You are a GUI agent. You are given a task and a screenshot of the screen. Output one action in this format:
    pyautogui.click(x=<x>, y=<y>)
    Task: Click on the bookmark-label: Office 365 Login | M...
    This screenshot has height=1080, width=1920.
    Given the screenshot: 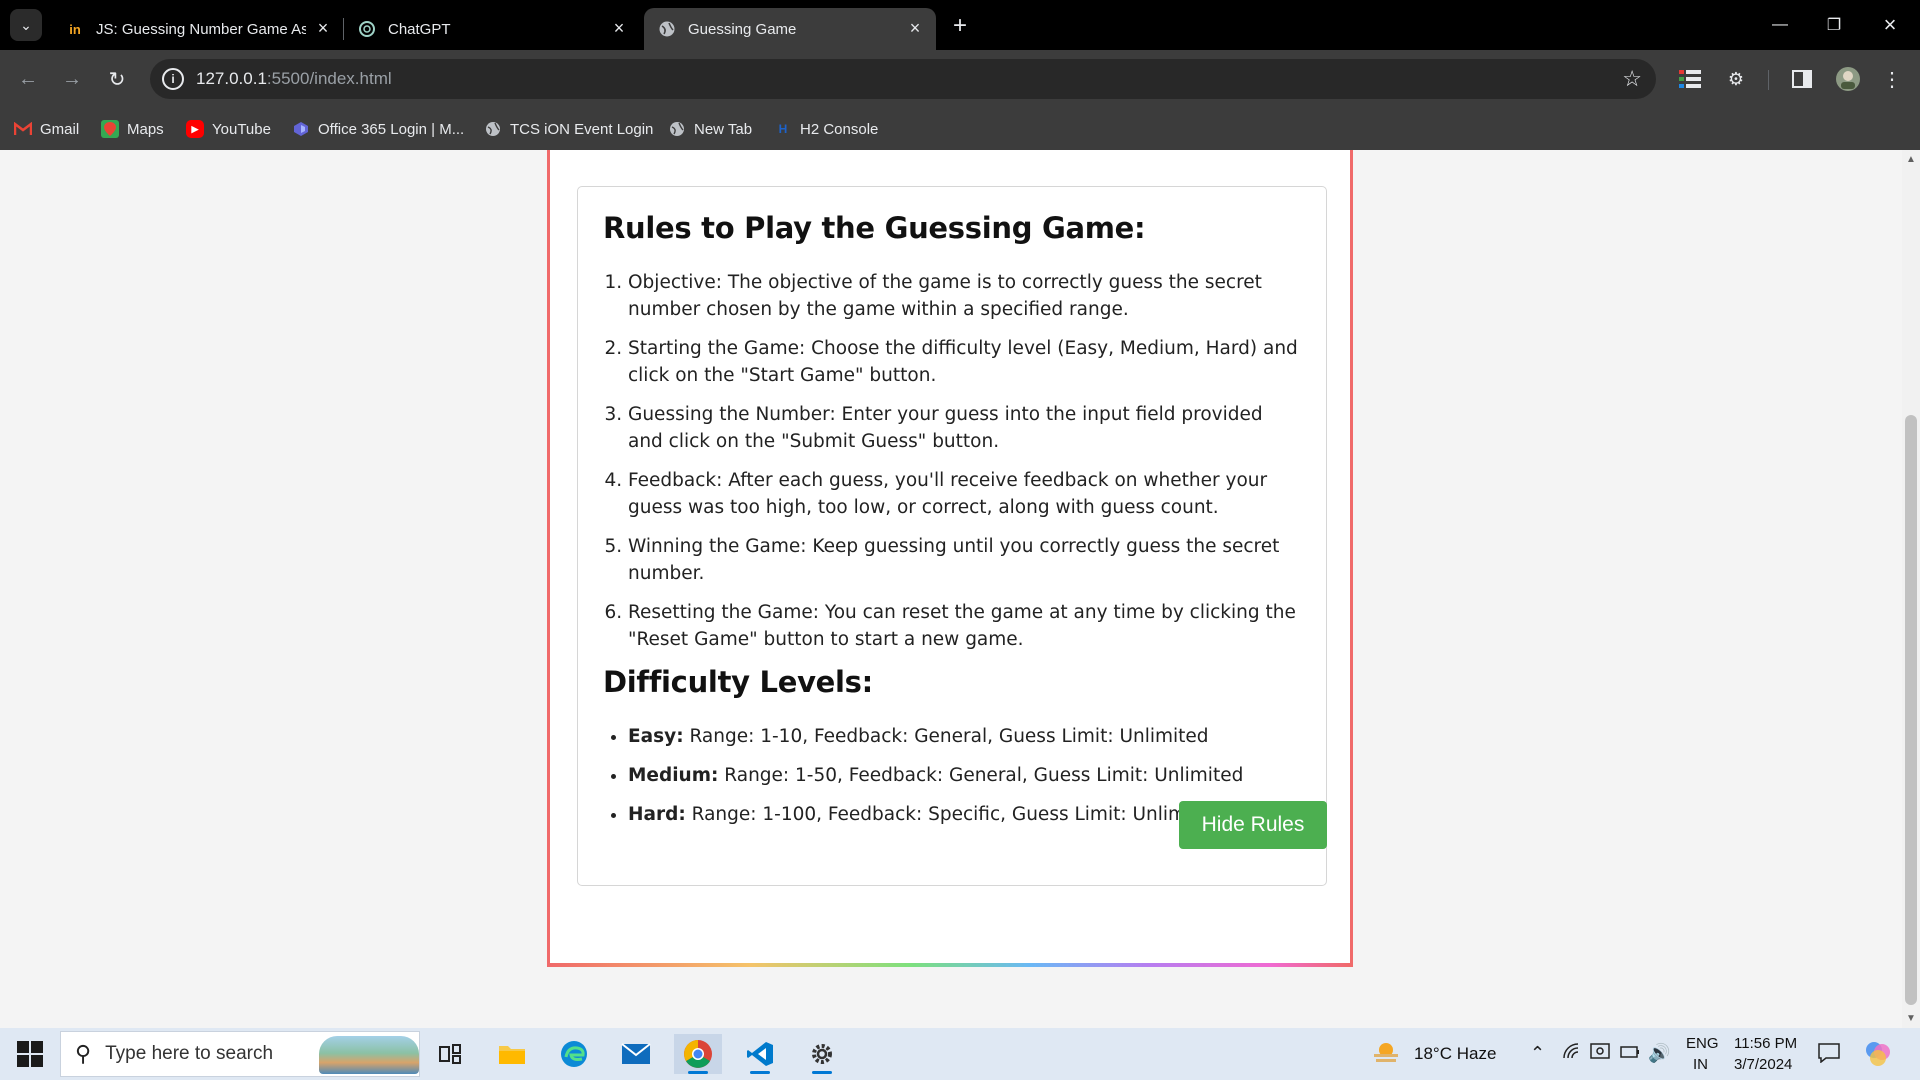 What is the action you would take?
    pyautogui.click(x=391, y=129)
    